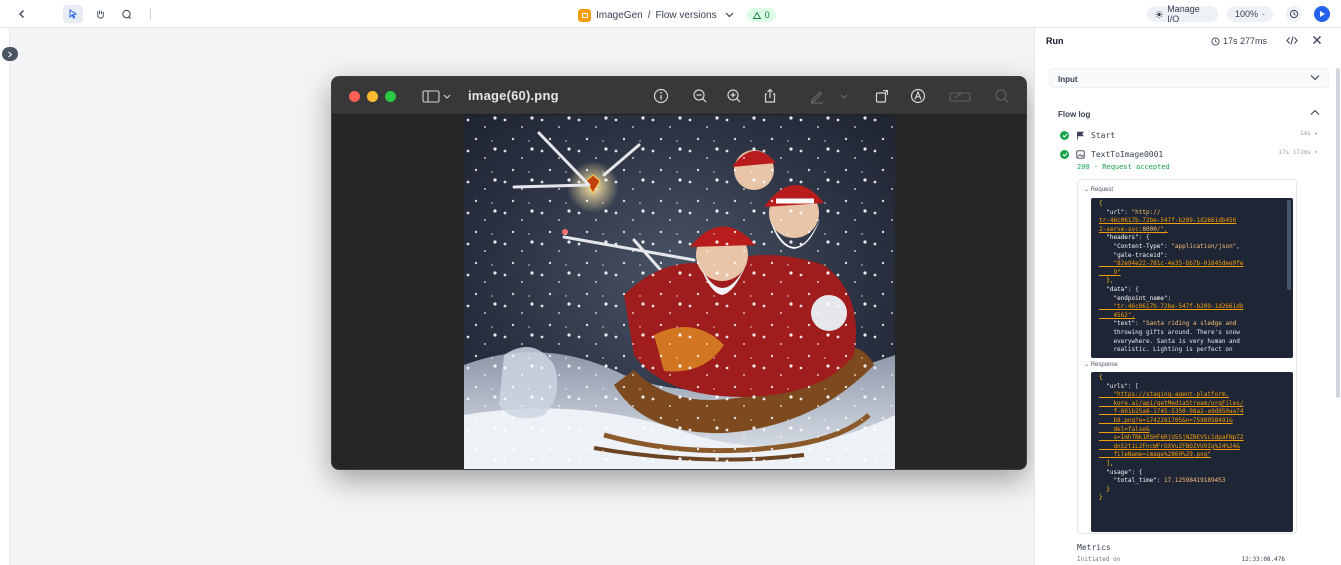  I want to click on flow-step-start: Start 1ms ▸, so click(1189, 135).